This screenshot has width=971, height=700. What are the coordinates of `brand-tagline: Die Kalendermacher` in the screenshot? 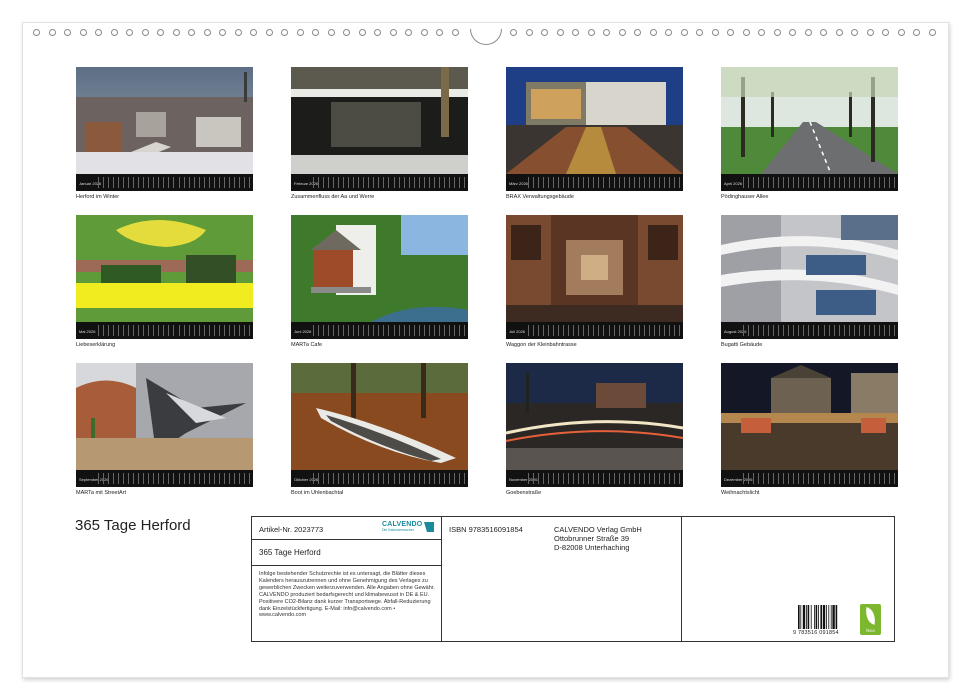 It's located at (398, 530).